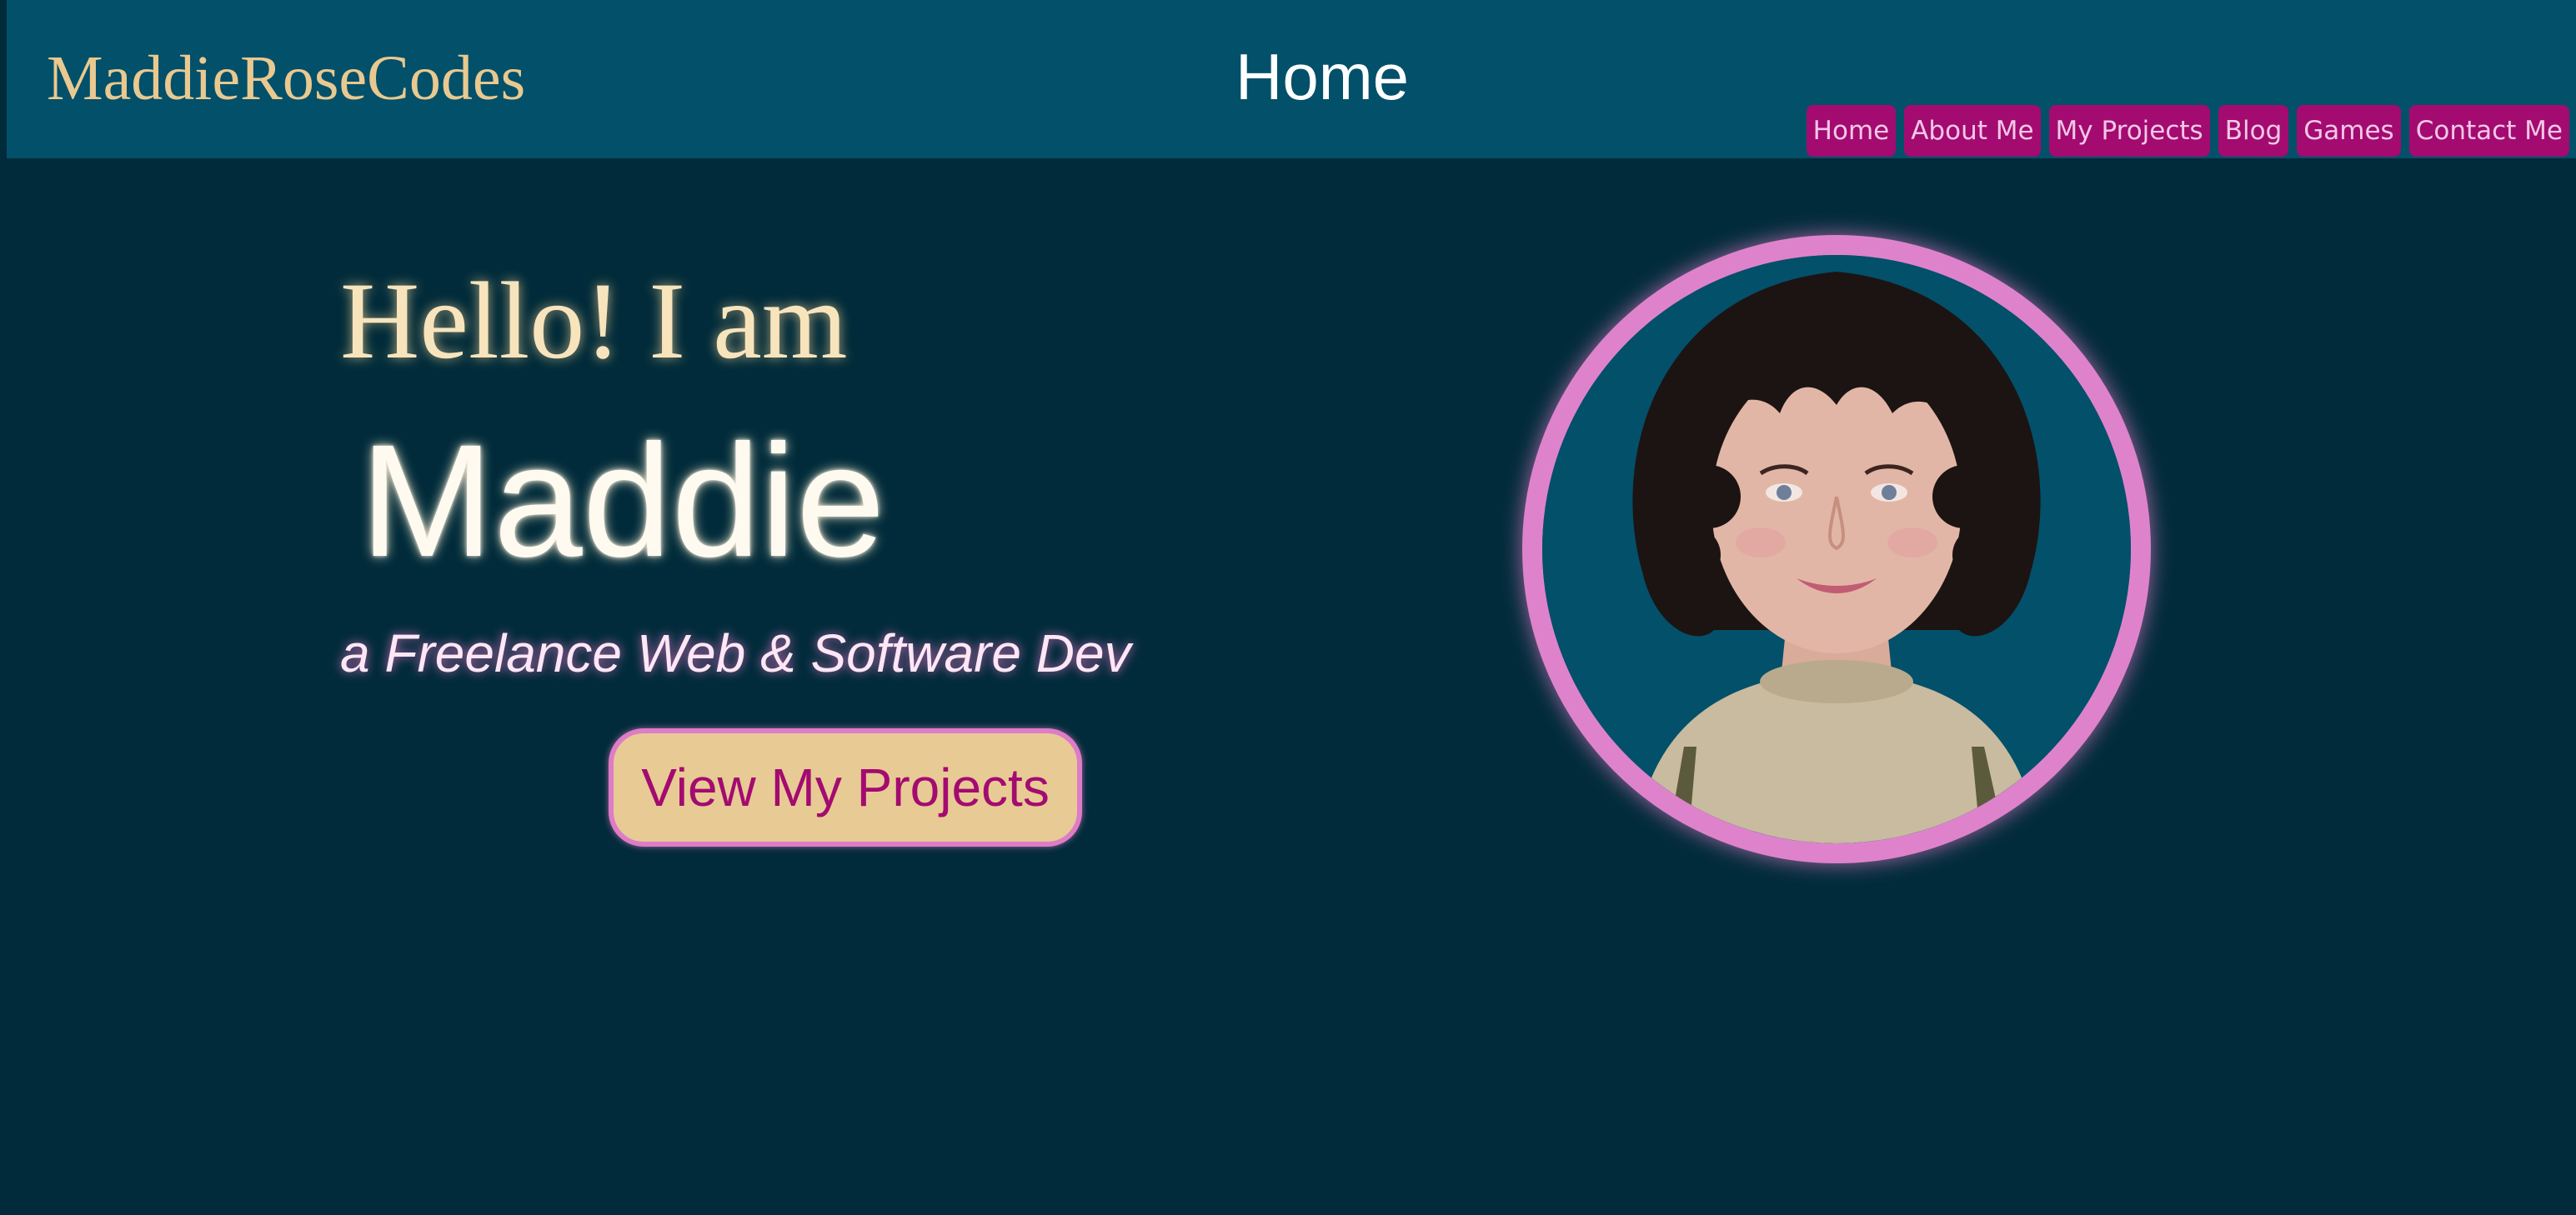  Describe the element at coordinates (286, 78) in the screenshot. I see `site-brand: MaddieRoseCodes` at that location.